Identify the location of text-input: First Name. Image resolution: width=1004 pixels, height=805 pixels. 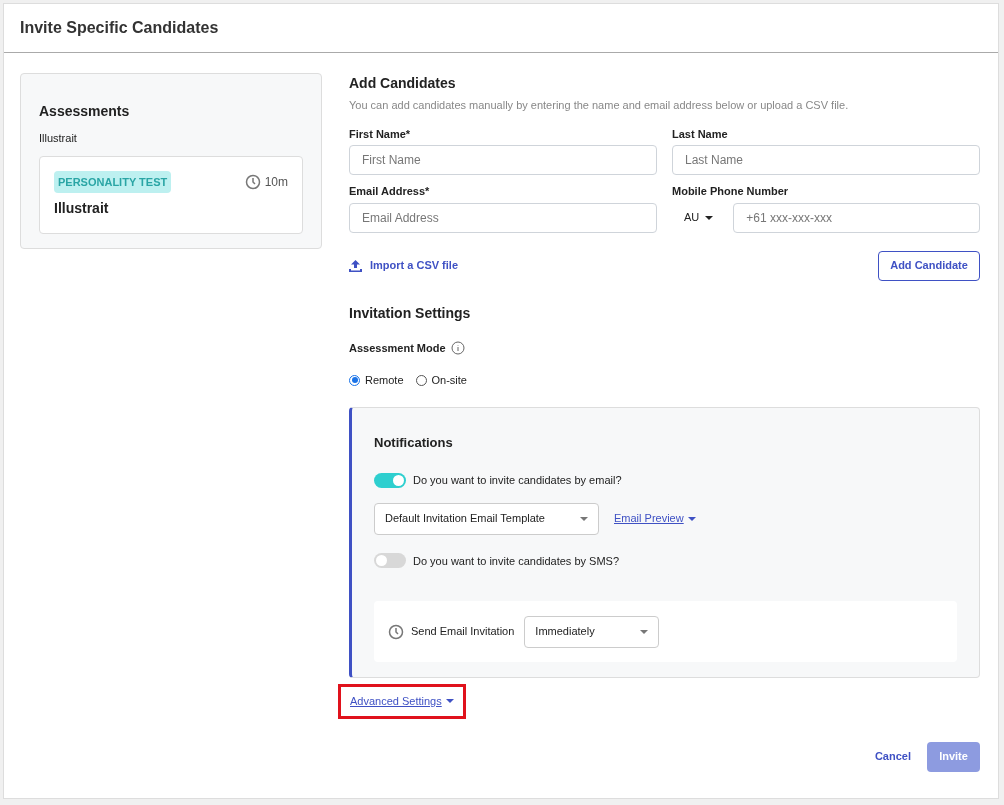
(503, 160).